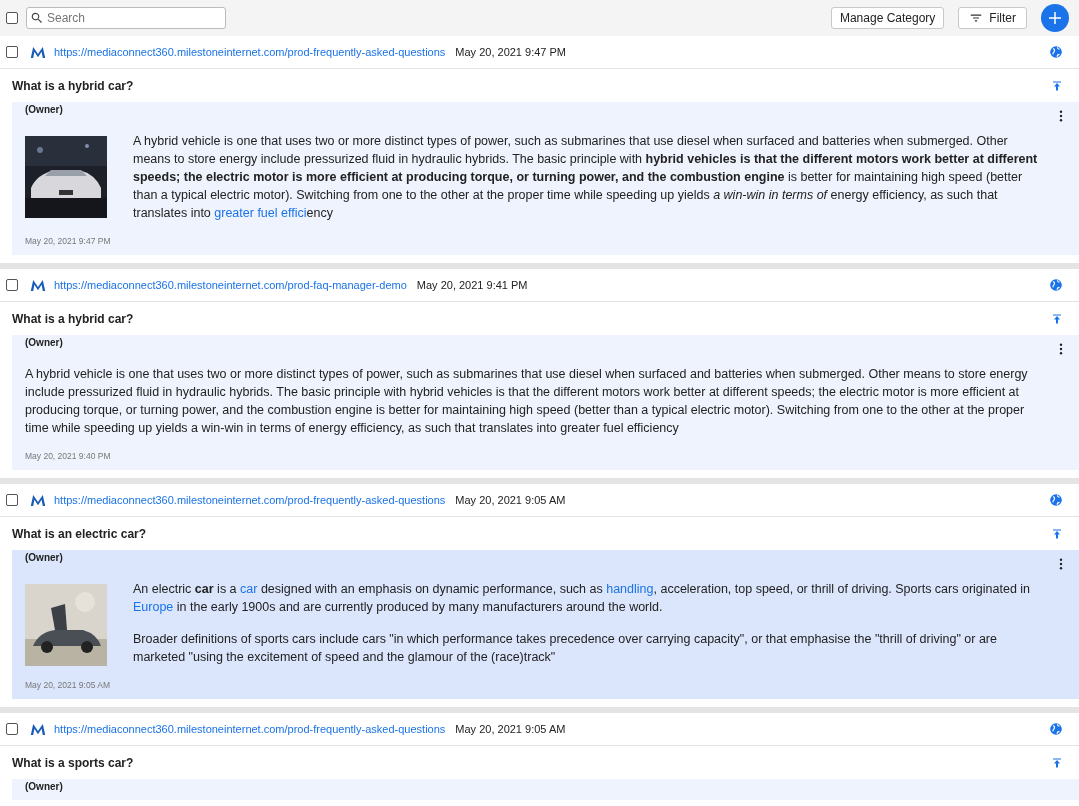  I want to click on filter-button: Filter, so click(992, 18).